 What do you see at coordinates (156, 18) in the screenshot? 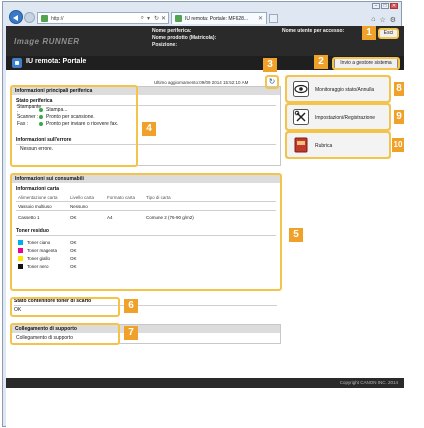
I see `reload-icon: ↻` at bounding box center [156, 18].